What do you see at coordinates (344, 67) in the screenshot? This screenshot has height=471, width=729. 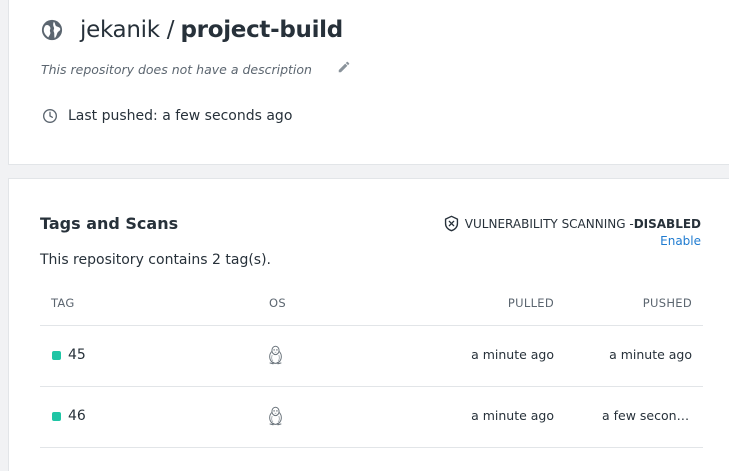 I see `pencil-edit-icon` at bounding box center [344, 67].